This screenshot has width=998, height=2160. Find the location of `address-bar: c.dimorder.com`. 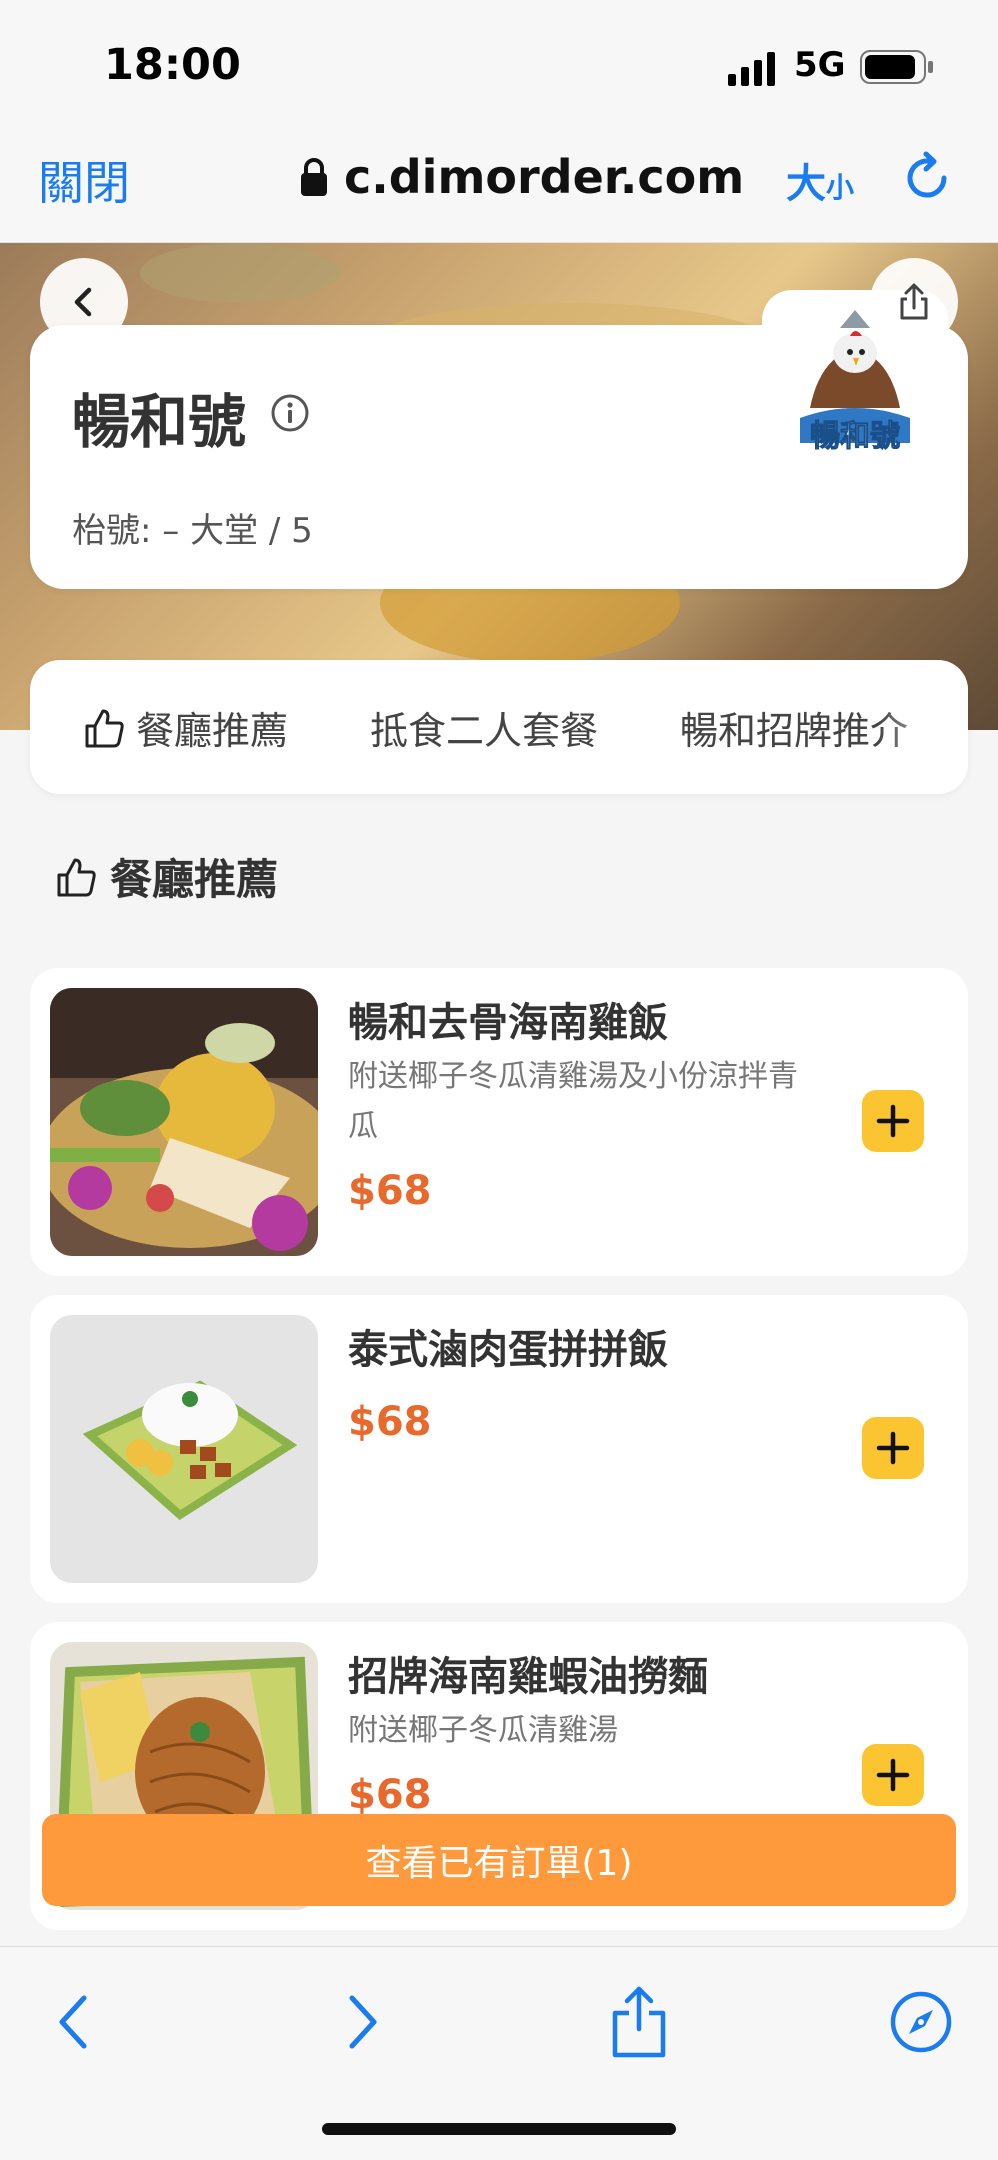

address-bar: c.dimorder.com is located at coordinates (522, 177).